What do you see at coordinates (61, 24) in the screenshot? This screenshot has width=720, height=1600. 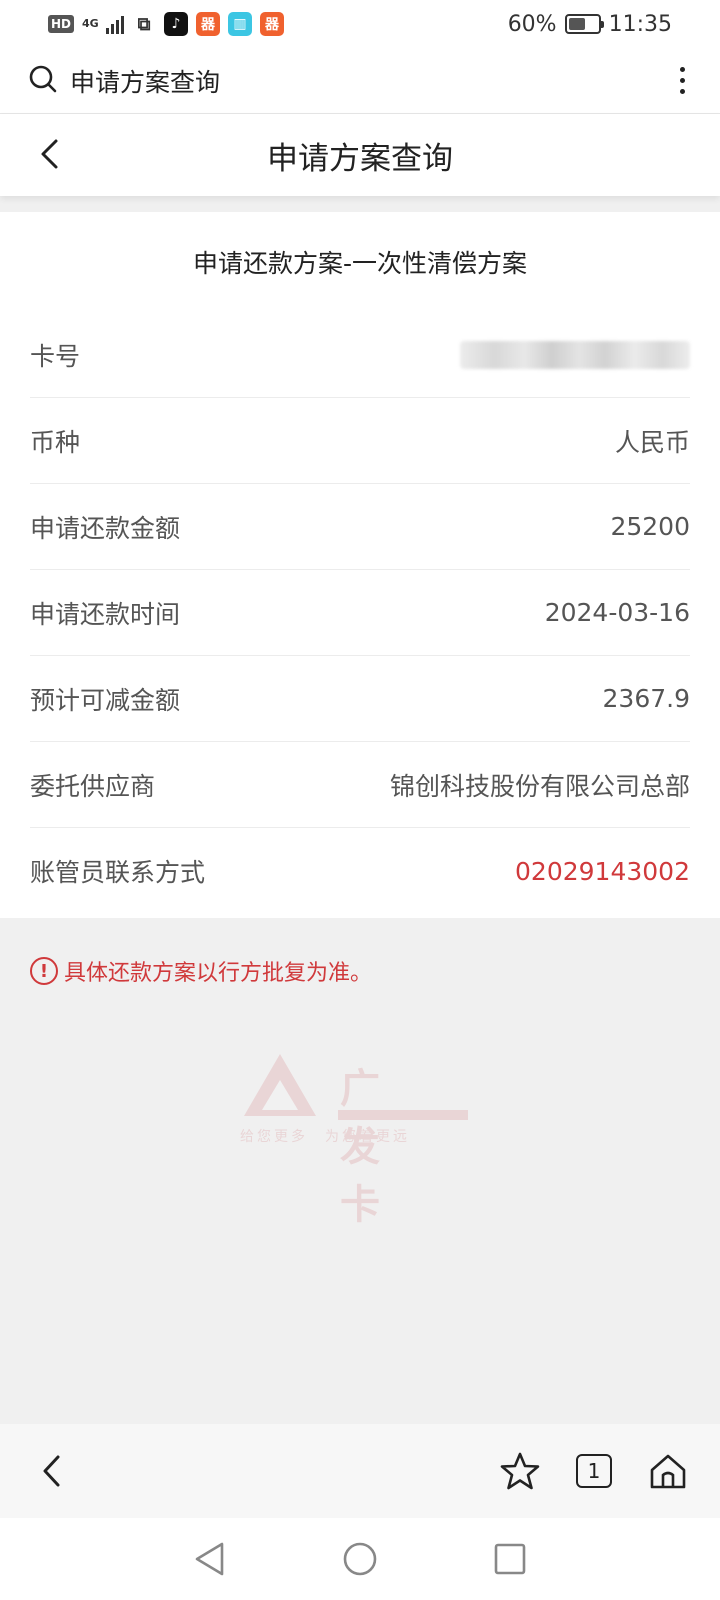 I see `hd-badge: HD` at bounding box center [61, 24].